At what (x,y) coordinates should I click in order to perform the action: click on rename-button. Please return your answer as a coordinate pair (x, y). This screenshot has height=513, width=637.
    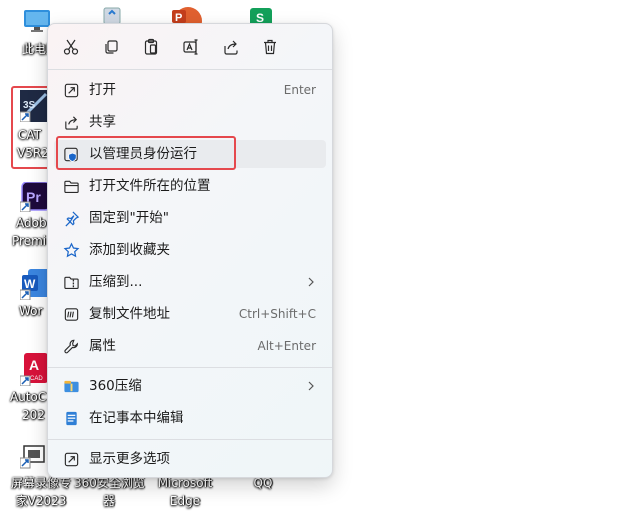
    Looking at the image, I should click on (191, 47).